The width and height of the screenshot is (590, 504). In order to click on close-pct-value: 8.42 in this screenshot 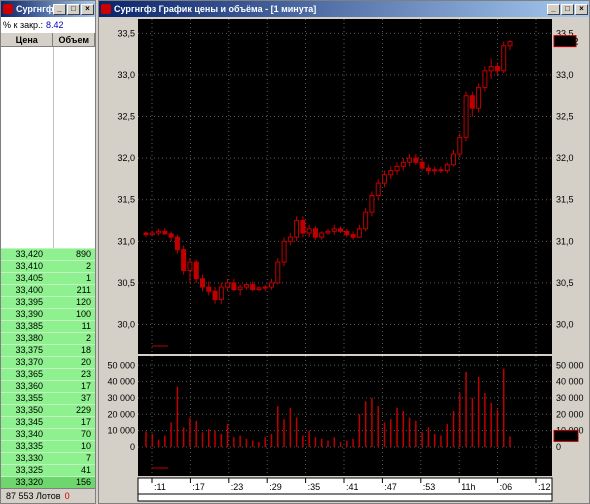, I will do `click(55, 24)`.